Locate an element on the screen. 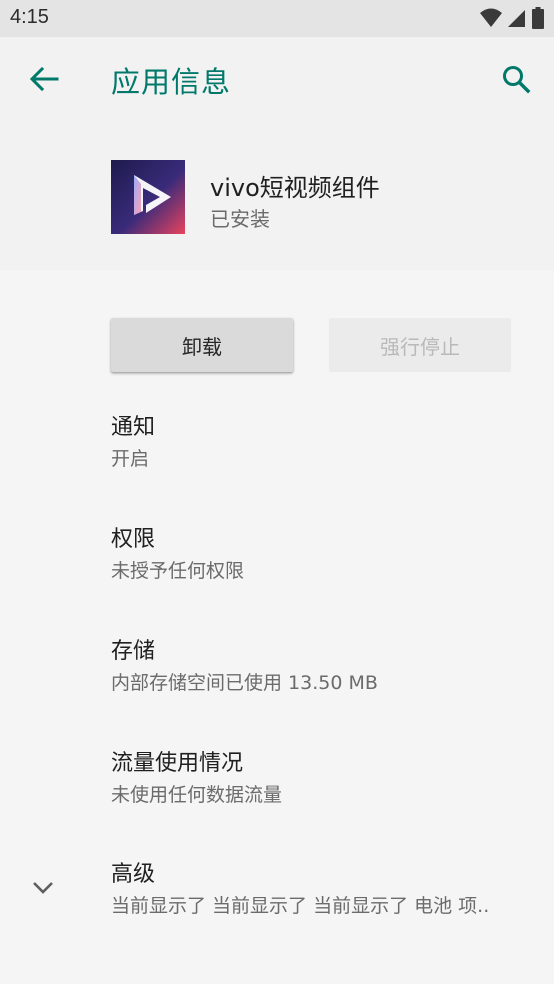  setting-summary: 开启 is located at coordinates (130, 459).